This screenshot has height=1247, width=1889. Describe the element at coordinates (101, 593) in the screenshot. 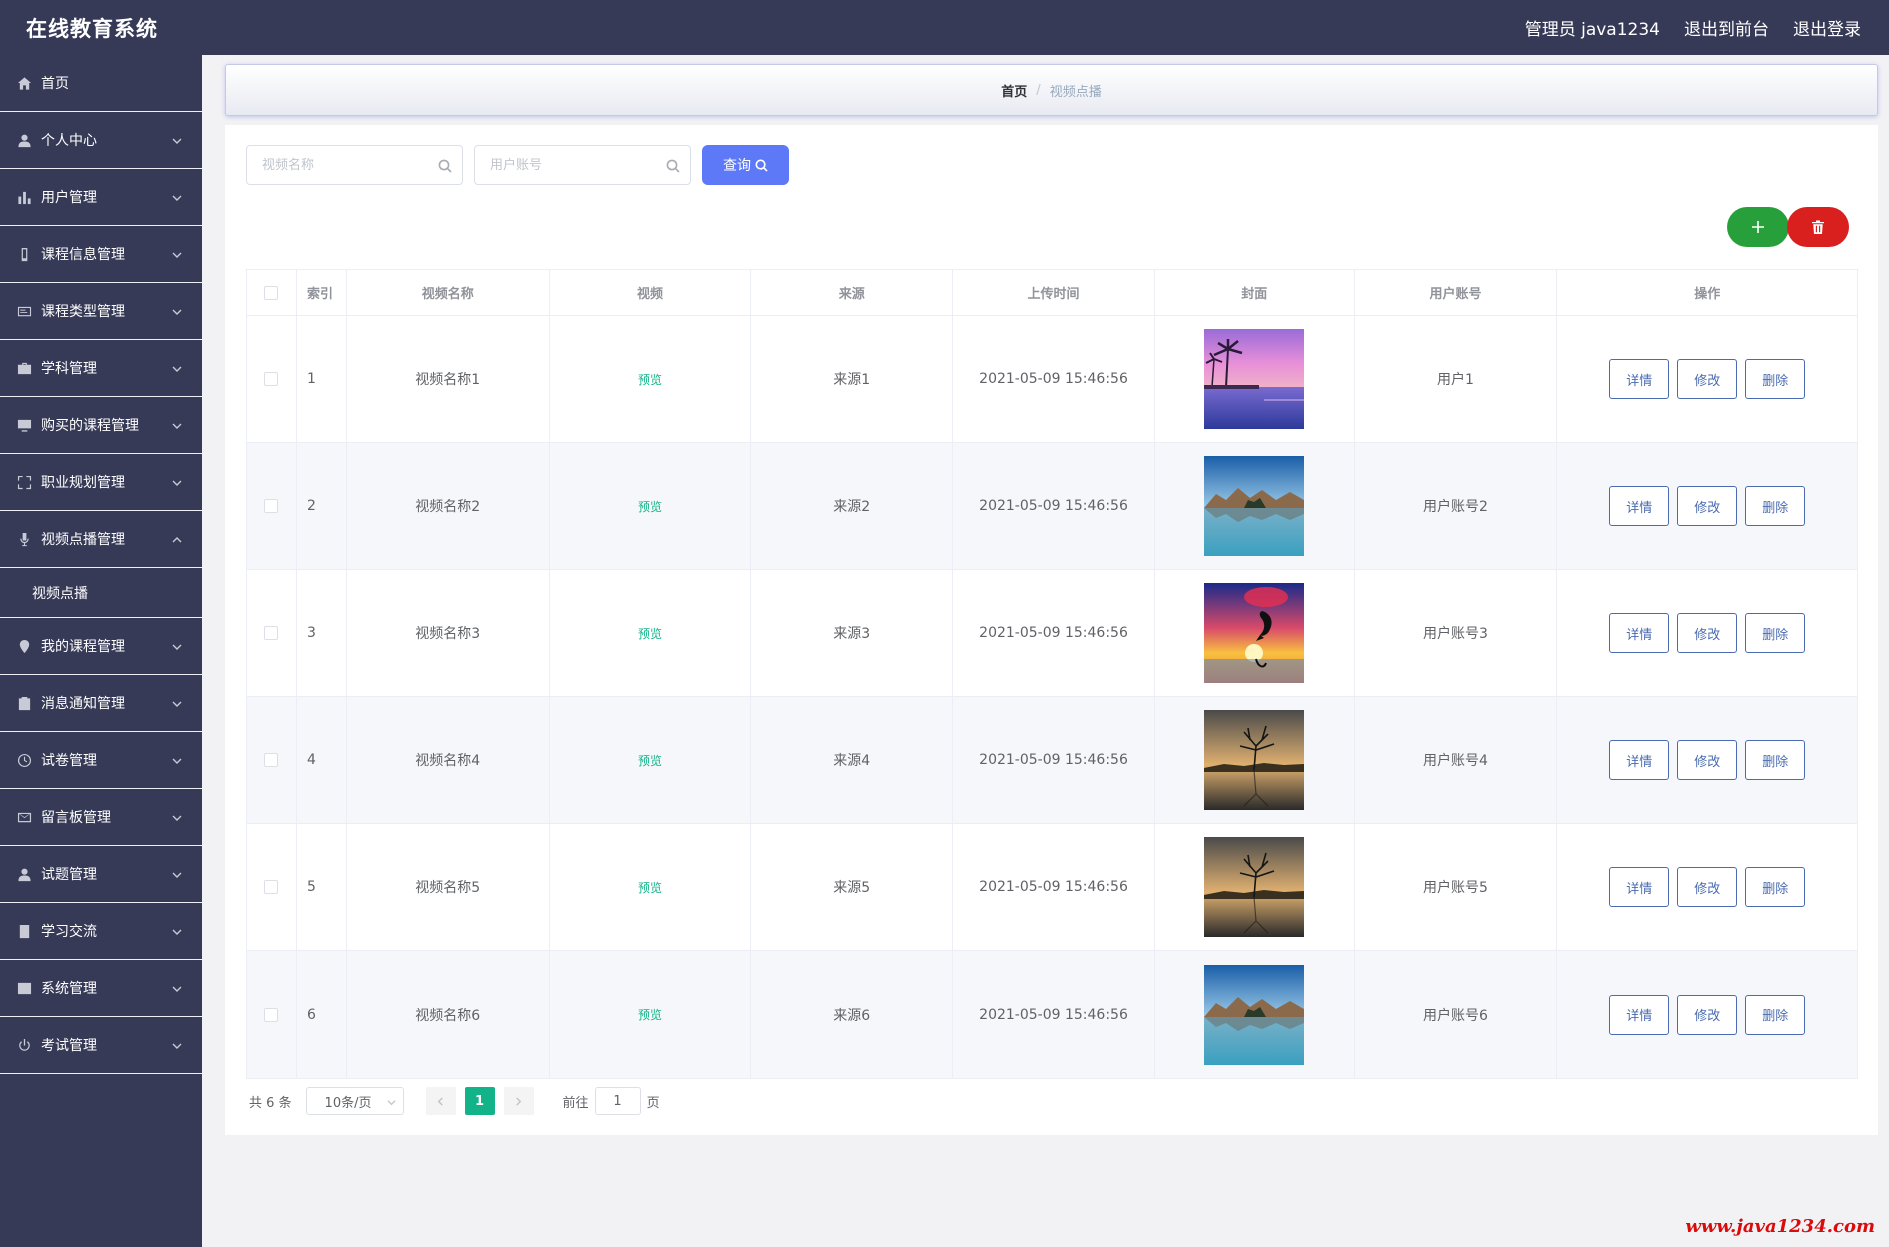

I see `sidebar-subitem-video-on-demand: 视频点播` at that location.